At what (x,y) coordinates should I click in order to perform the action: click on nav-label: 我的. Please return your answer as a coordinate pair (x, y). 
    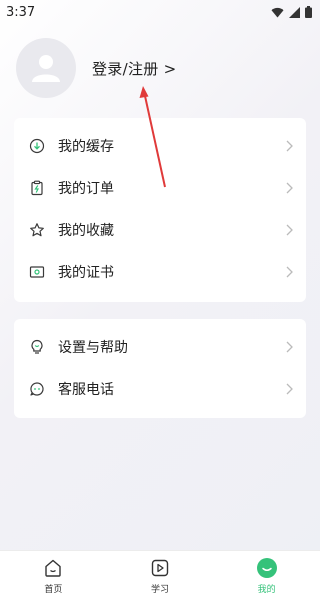
    Looking at the image, I should click on (266, 589).